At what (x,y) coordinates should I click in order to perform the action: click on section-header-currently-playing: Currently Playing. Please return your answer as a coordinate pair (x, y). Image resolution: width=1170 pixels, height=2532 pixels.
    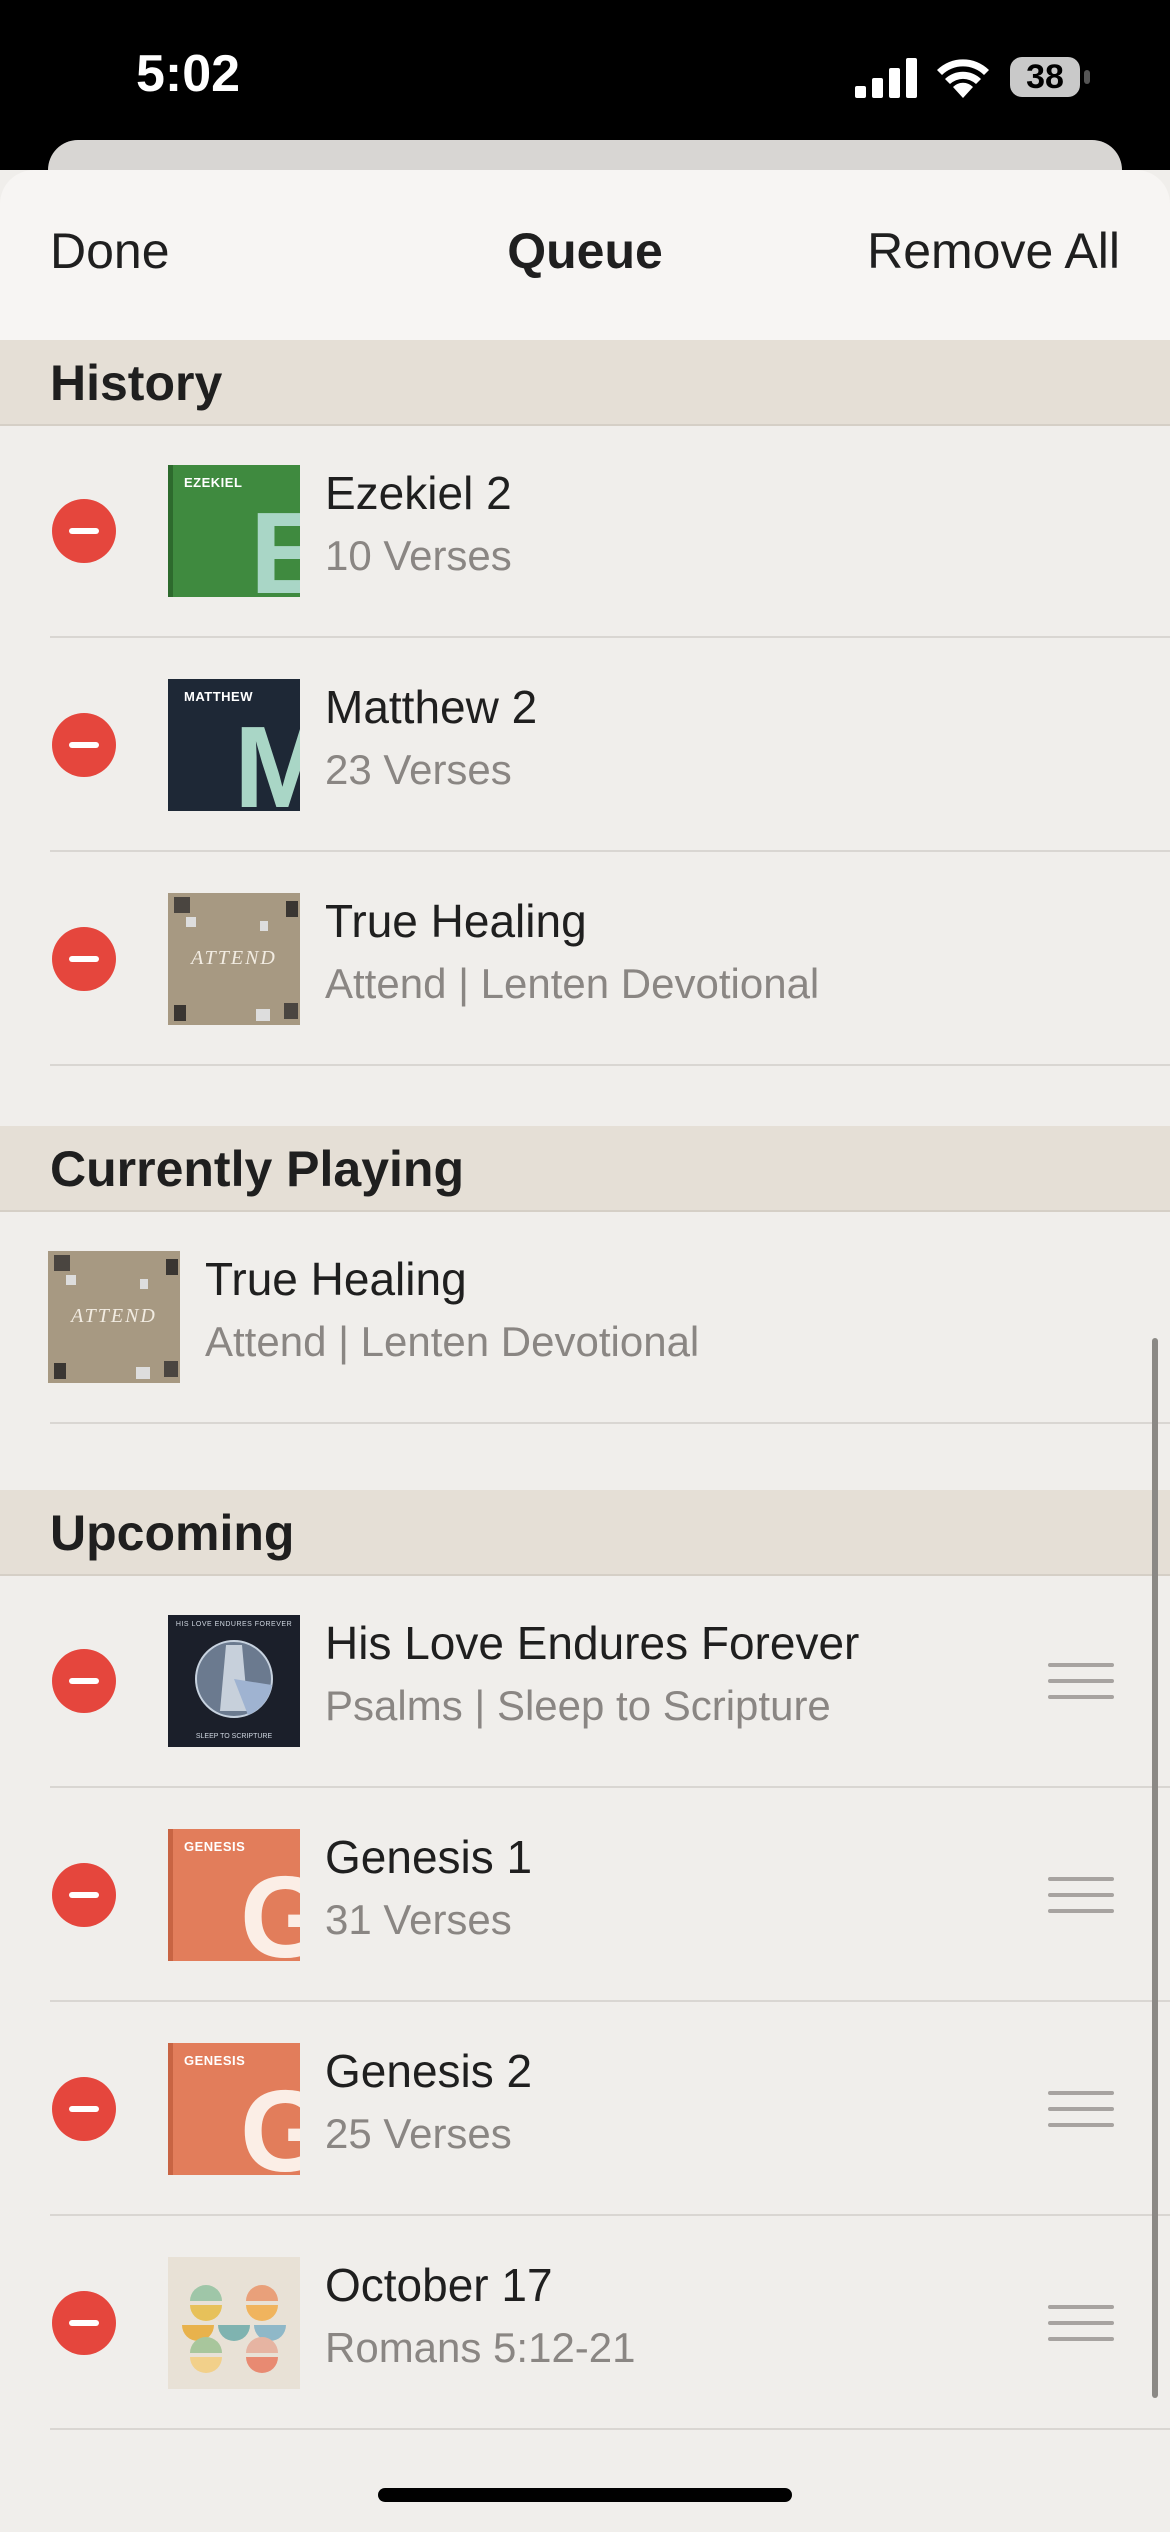
    Looking at the image, I should click on (585, 1169).